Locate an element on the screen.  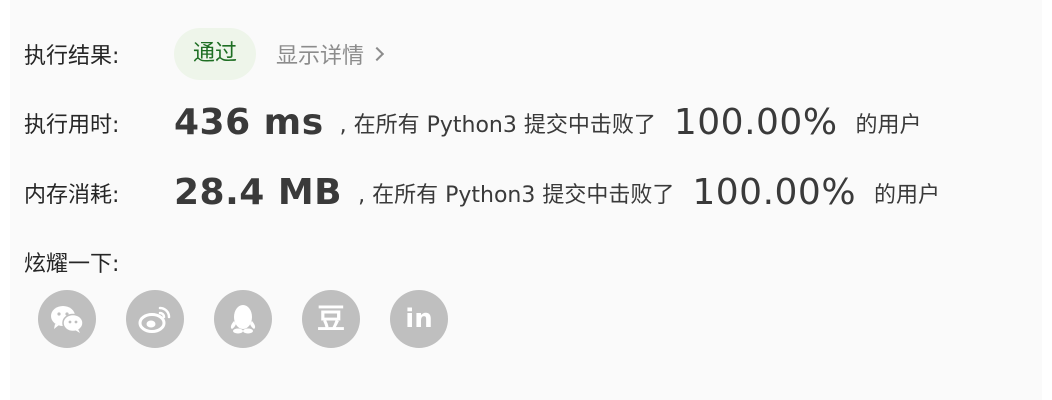
memory-percent: 100.00% is located at coordinates (774, 192).